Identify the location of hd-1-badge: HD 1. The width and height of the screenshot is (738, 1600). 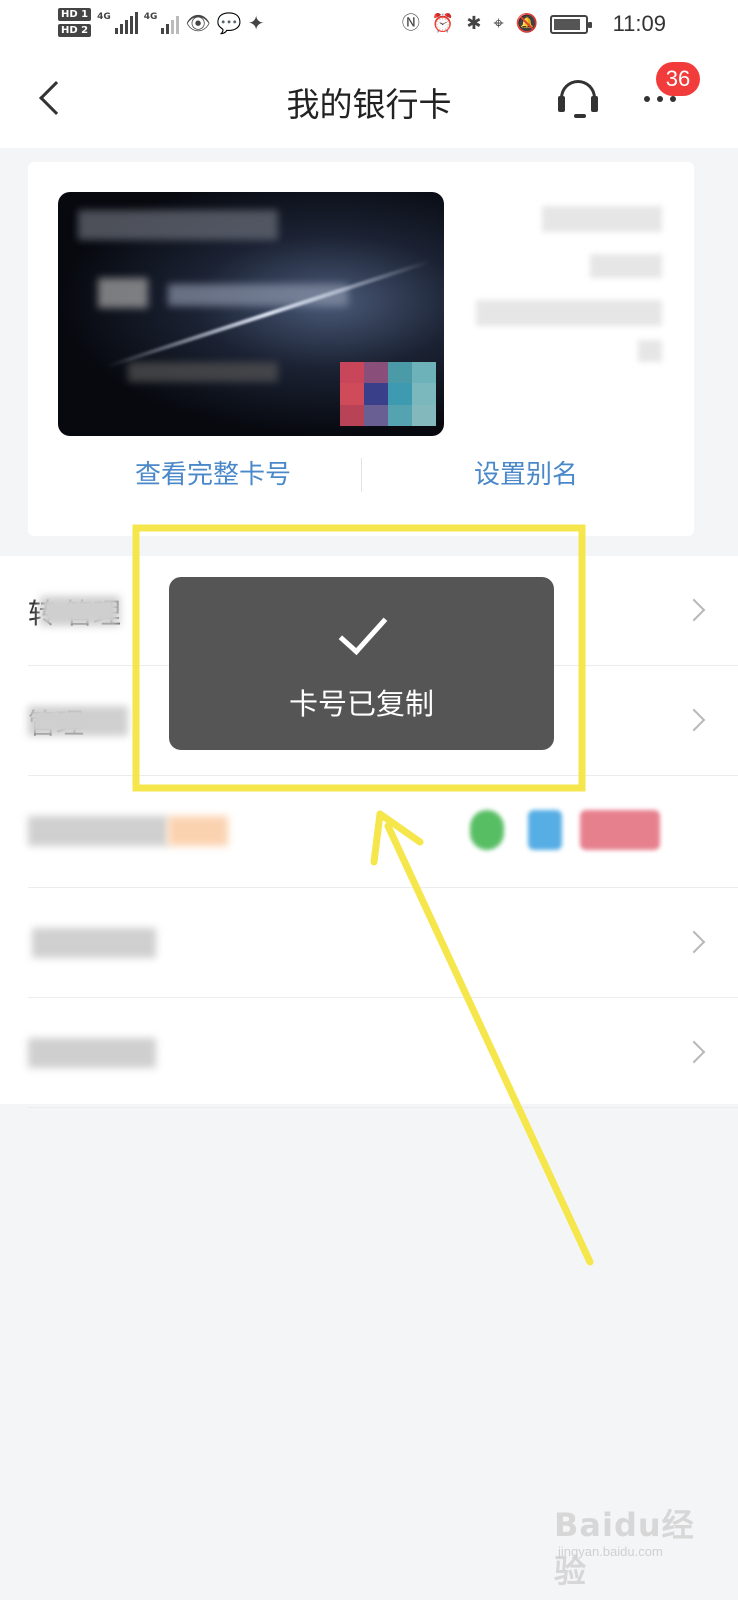
(75, 14).